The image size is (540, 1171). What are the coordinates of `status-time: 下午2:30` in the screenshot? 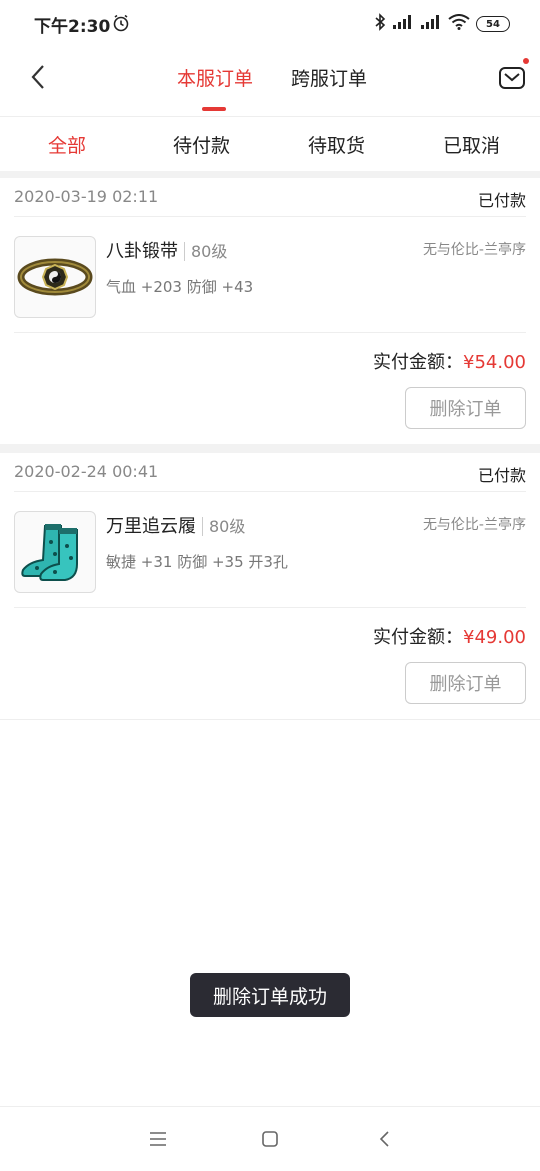 It's located at (72, 27).